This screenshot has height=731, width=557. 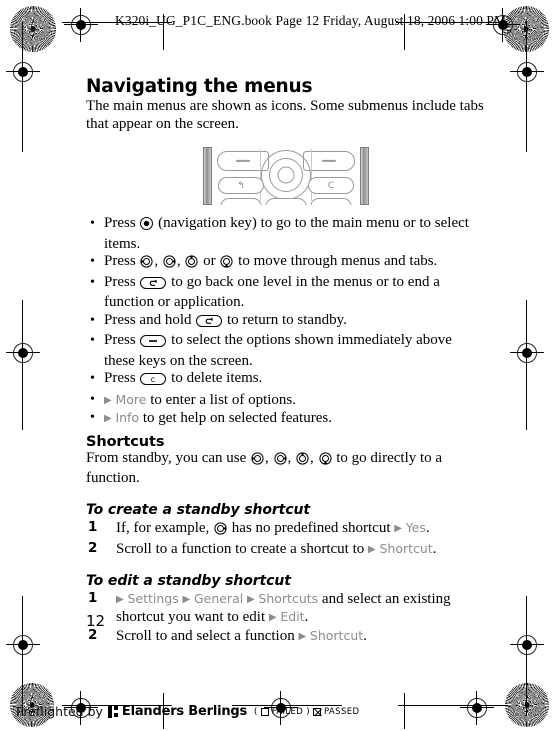 What do you see at coordinates (59, 711) in the screenshot?
I see `preflight-label: Preflighted by` at bounding box center [59, 711].